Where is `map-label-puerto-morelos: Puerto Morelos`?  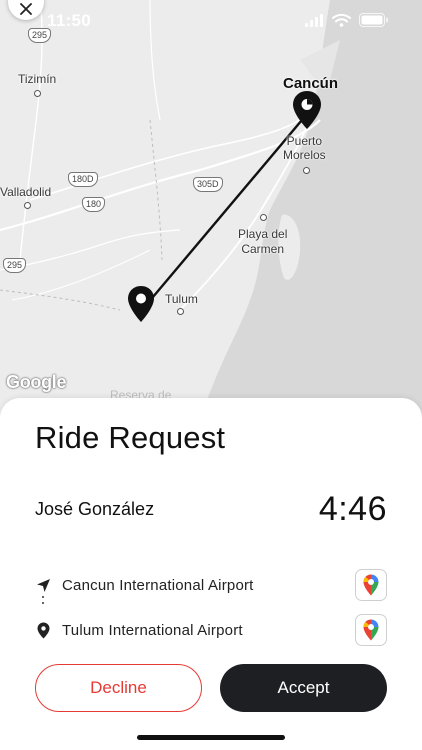 map-label-puerto-morelos: Puerto Morelos is located at coordinates (304, 148).